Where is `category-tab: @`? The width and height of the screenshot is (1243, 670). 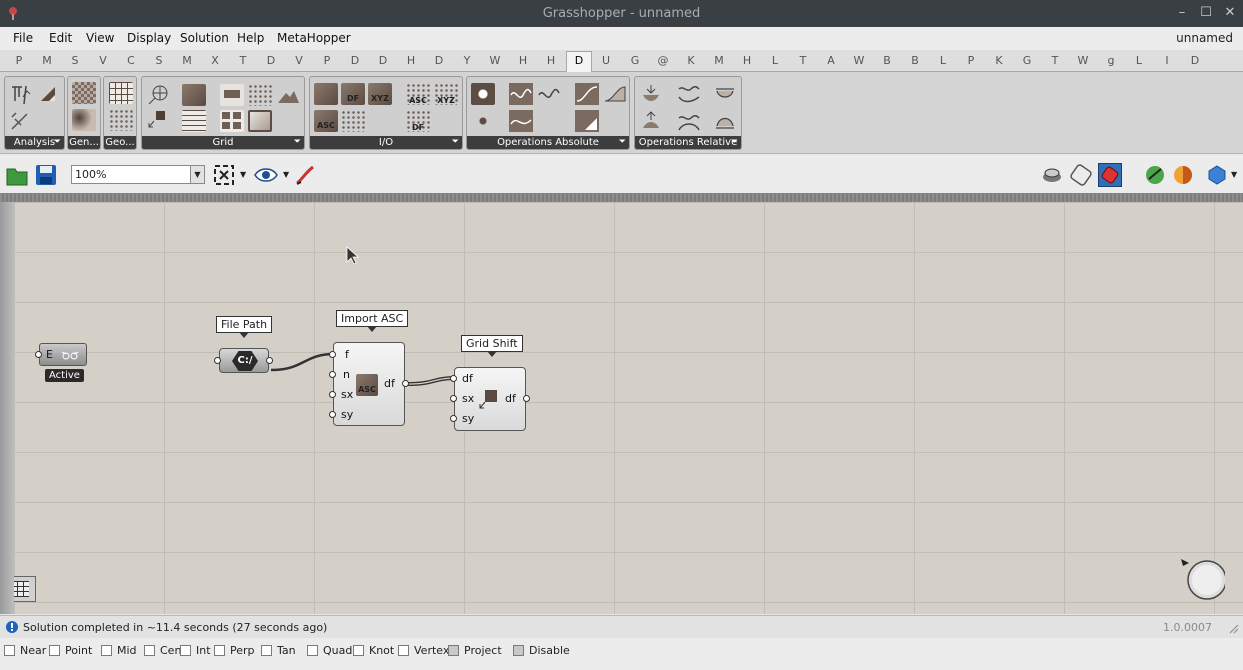 category-tab: @ is located at coordinates (663, 60).